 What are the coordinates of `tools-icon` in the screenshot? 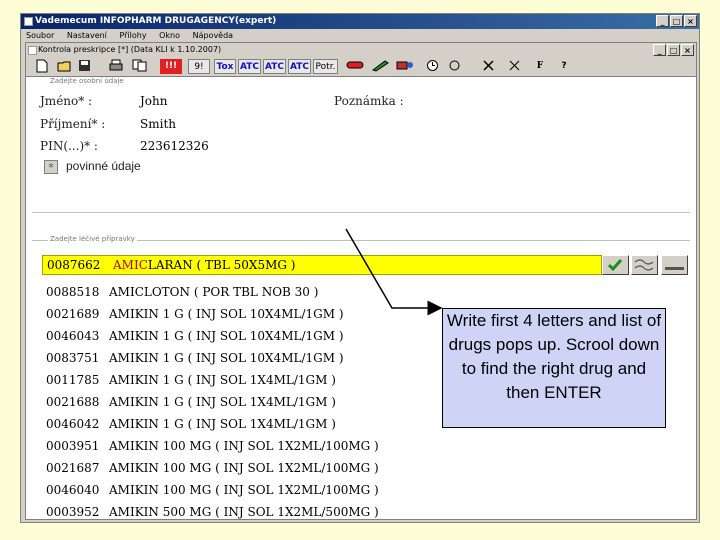 It's located at (405, 66).